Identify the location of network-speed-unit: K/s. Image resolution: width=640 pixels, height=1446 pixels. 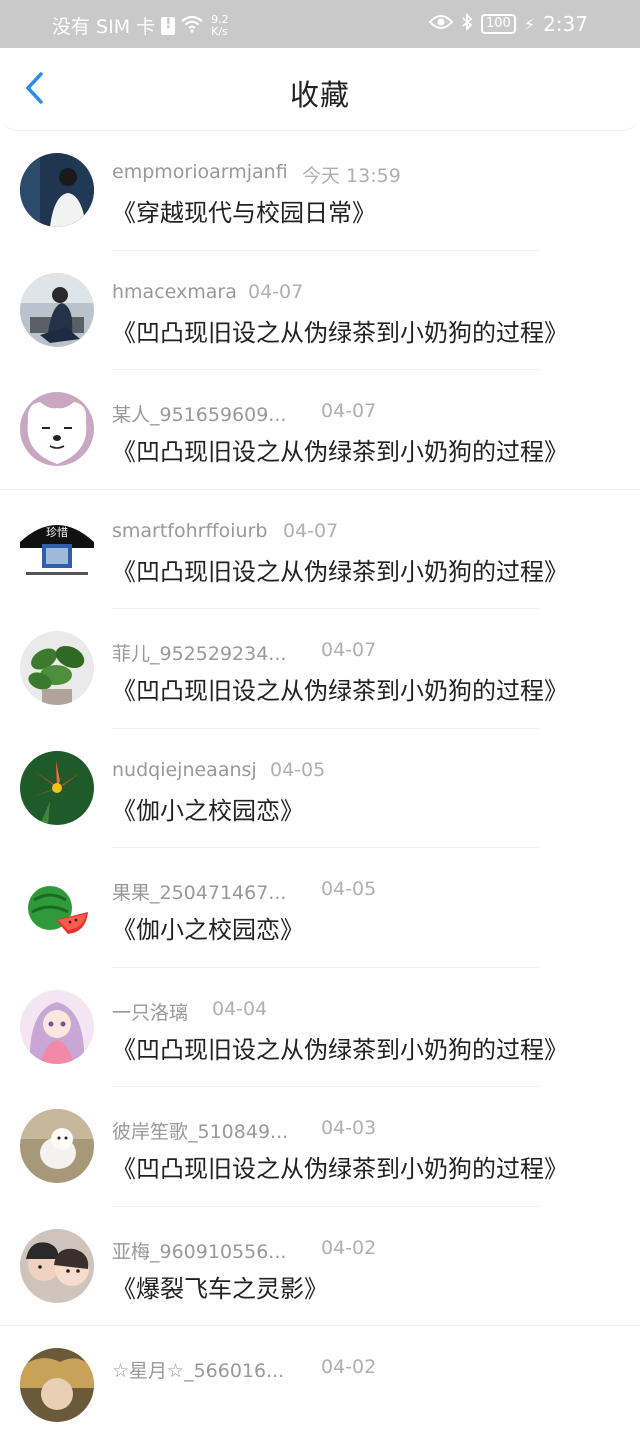
(219, 31).